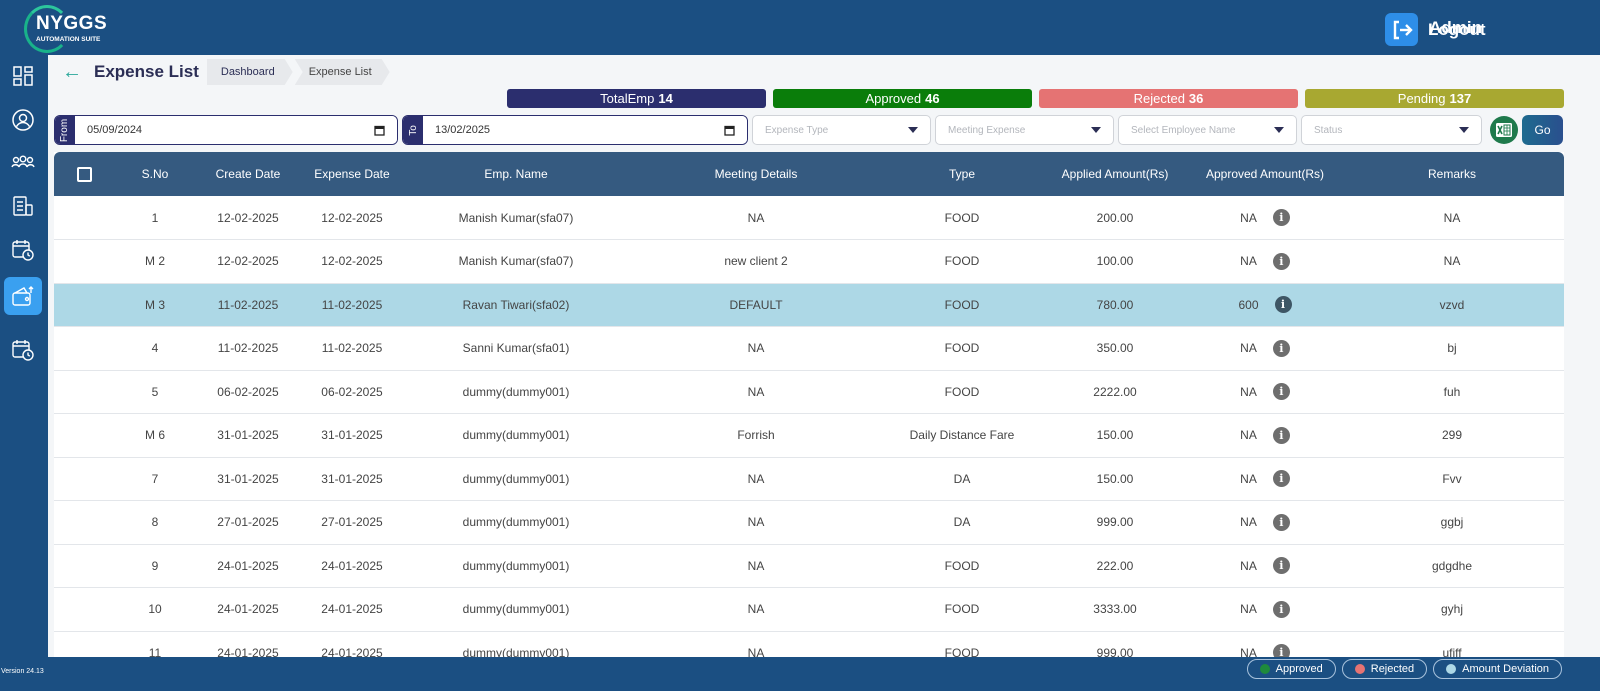 Image resolution: width=1600 pixels, height=691 pixels. Describe the element at coordinates (1248, 261) in the screenshot. I see `approved-amount-value: NA` at that location.